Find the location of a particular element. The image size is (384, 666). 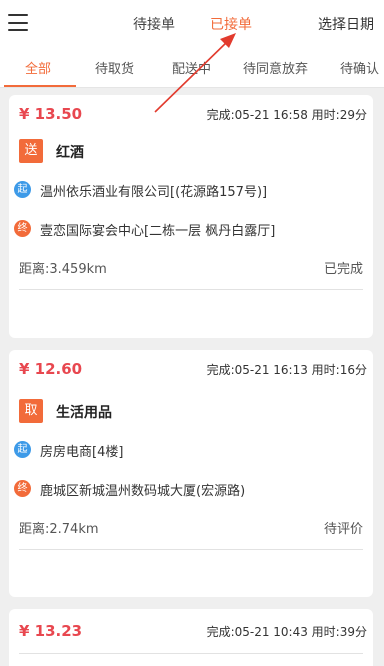

order-distance: 距离:2.74km is located at coordinates (59, 529).